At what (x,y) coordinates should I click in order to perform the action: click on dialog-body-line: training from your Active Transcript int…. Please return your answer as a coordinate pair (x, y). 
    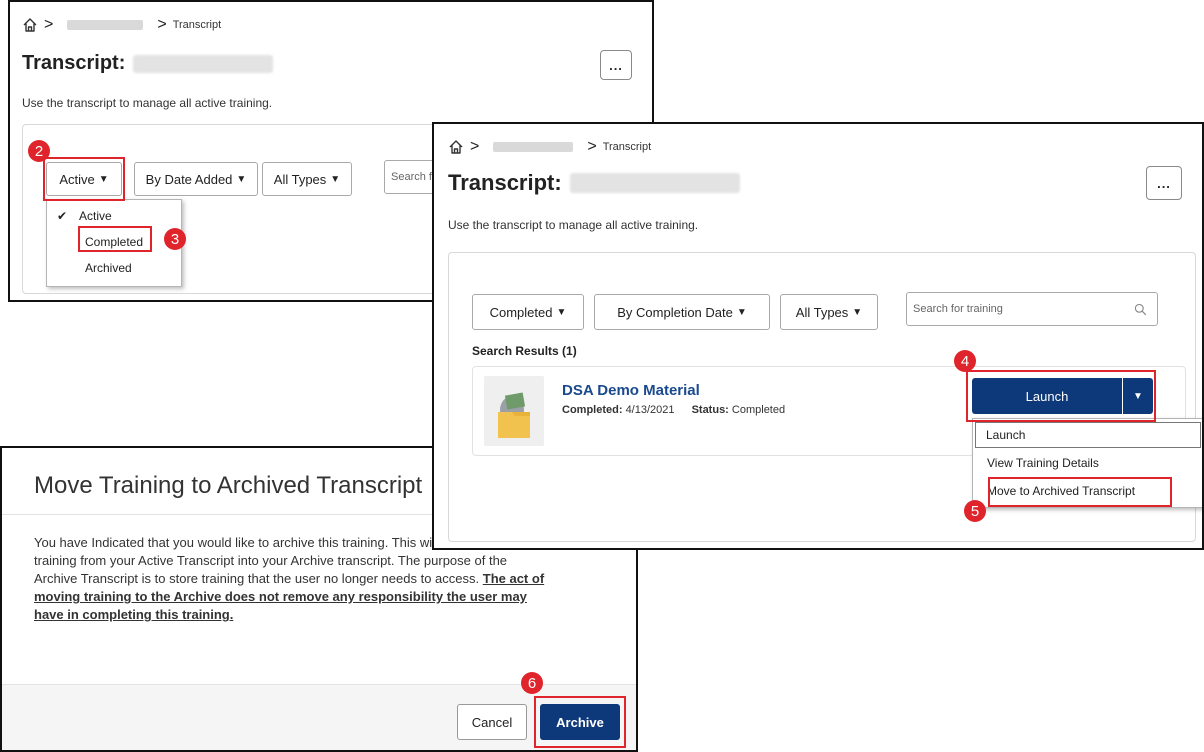
    Looking at the image, I should click on (271, 560).